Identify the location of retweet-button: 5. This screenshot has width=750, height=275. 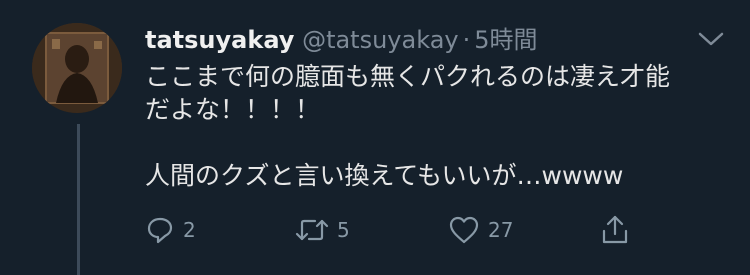
(322, 230).